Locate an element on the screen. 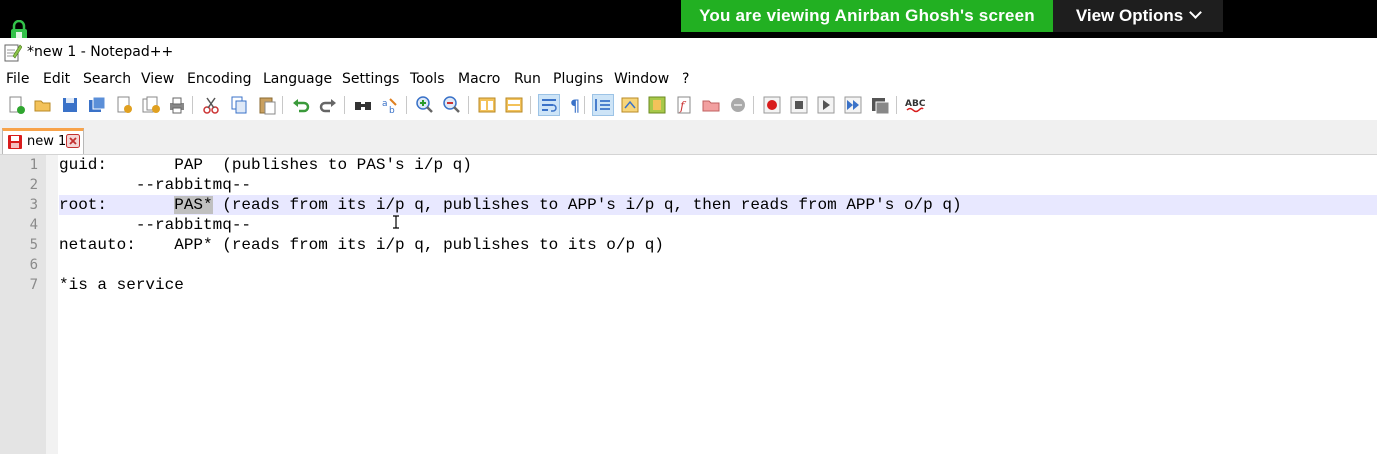 The image size is (1377, 454). view-options-button: View Options is located at coordinates (1138, 16).